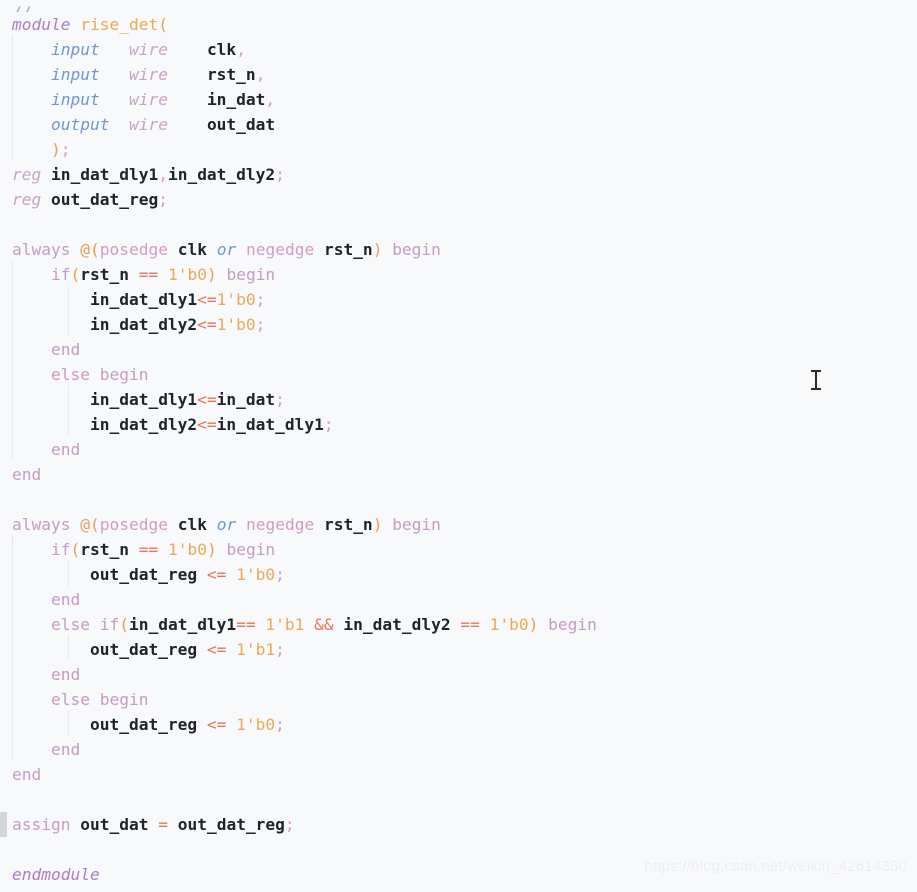 The width and height of the screenshot is (917, 892). I want to click on code-token: ==, so click(246, 624).